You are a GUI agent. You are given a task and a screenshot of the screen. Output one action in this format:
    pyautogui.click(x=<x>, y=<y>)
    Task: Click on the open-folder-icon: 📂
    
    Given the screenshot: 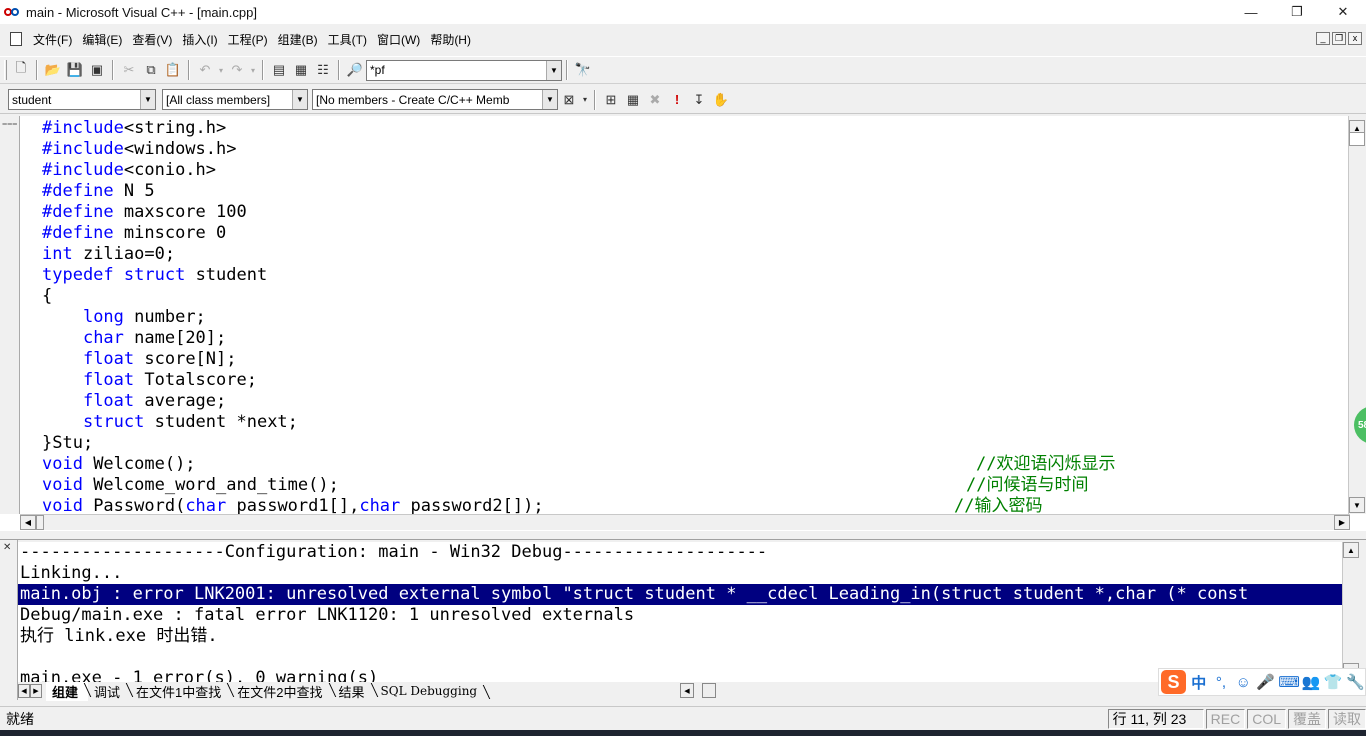 What is the action you would take?
    pyautogui.click(x=53, y=70)
    